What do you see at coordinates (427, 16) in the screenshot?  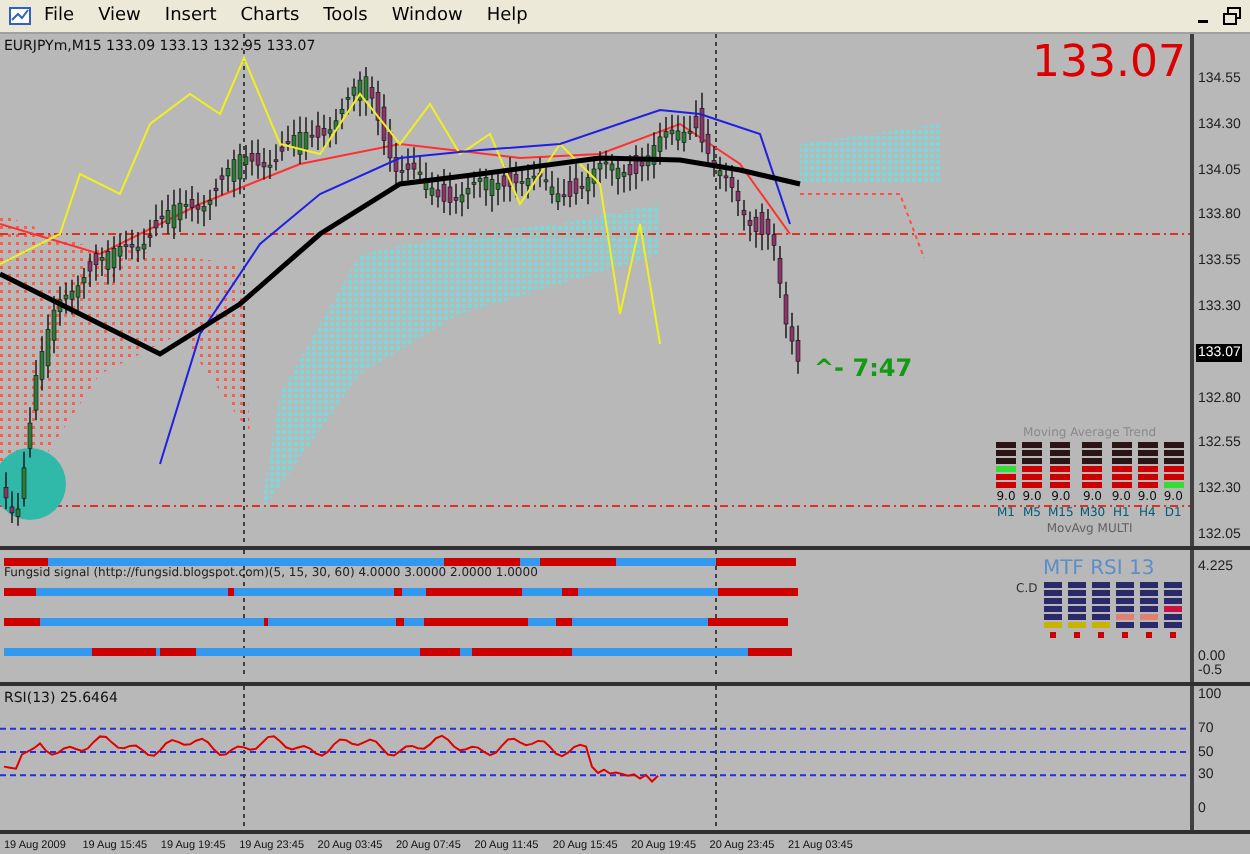 I see `menu-item: Window` at bounding box center [427, 16].